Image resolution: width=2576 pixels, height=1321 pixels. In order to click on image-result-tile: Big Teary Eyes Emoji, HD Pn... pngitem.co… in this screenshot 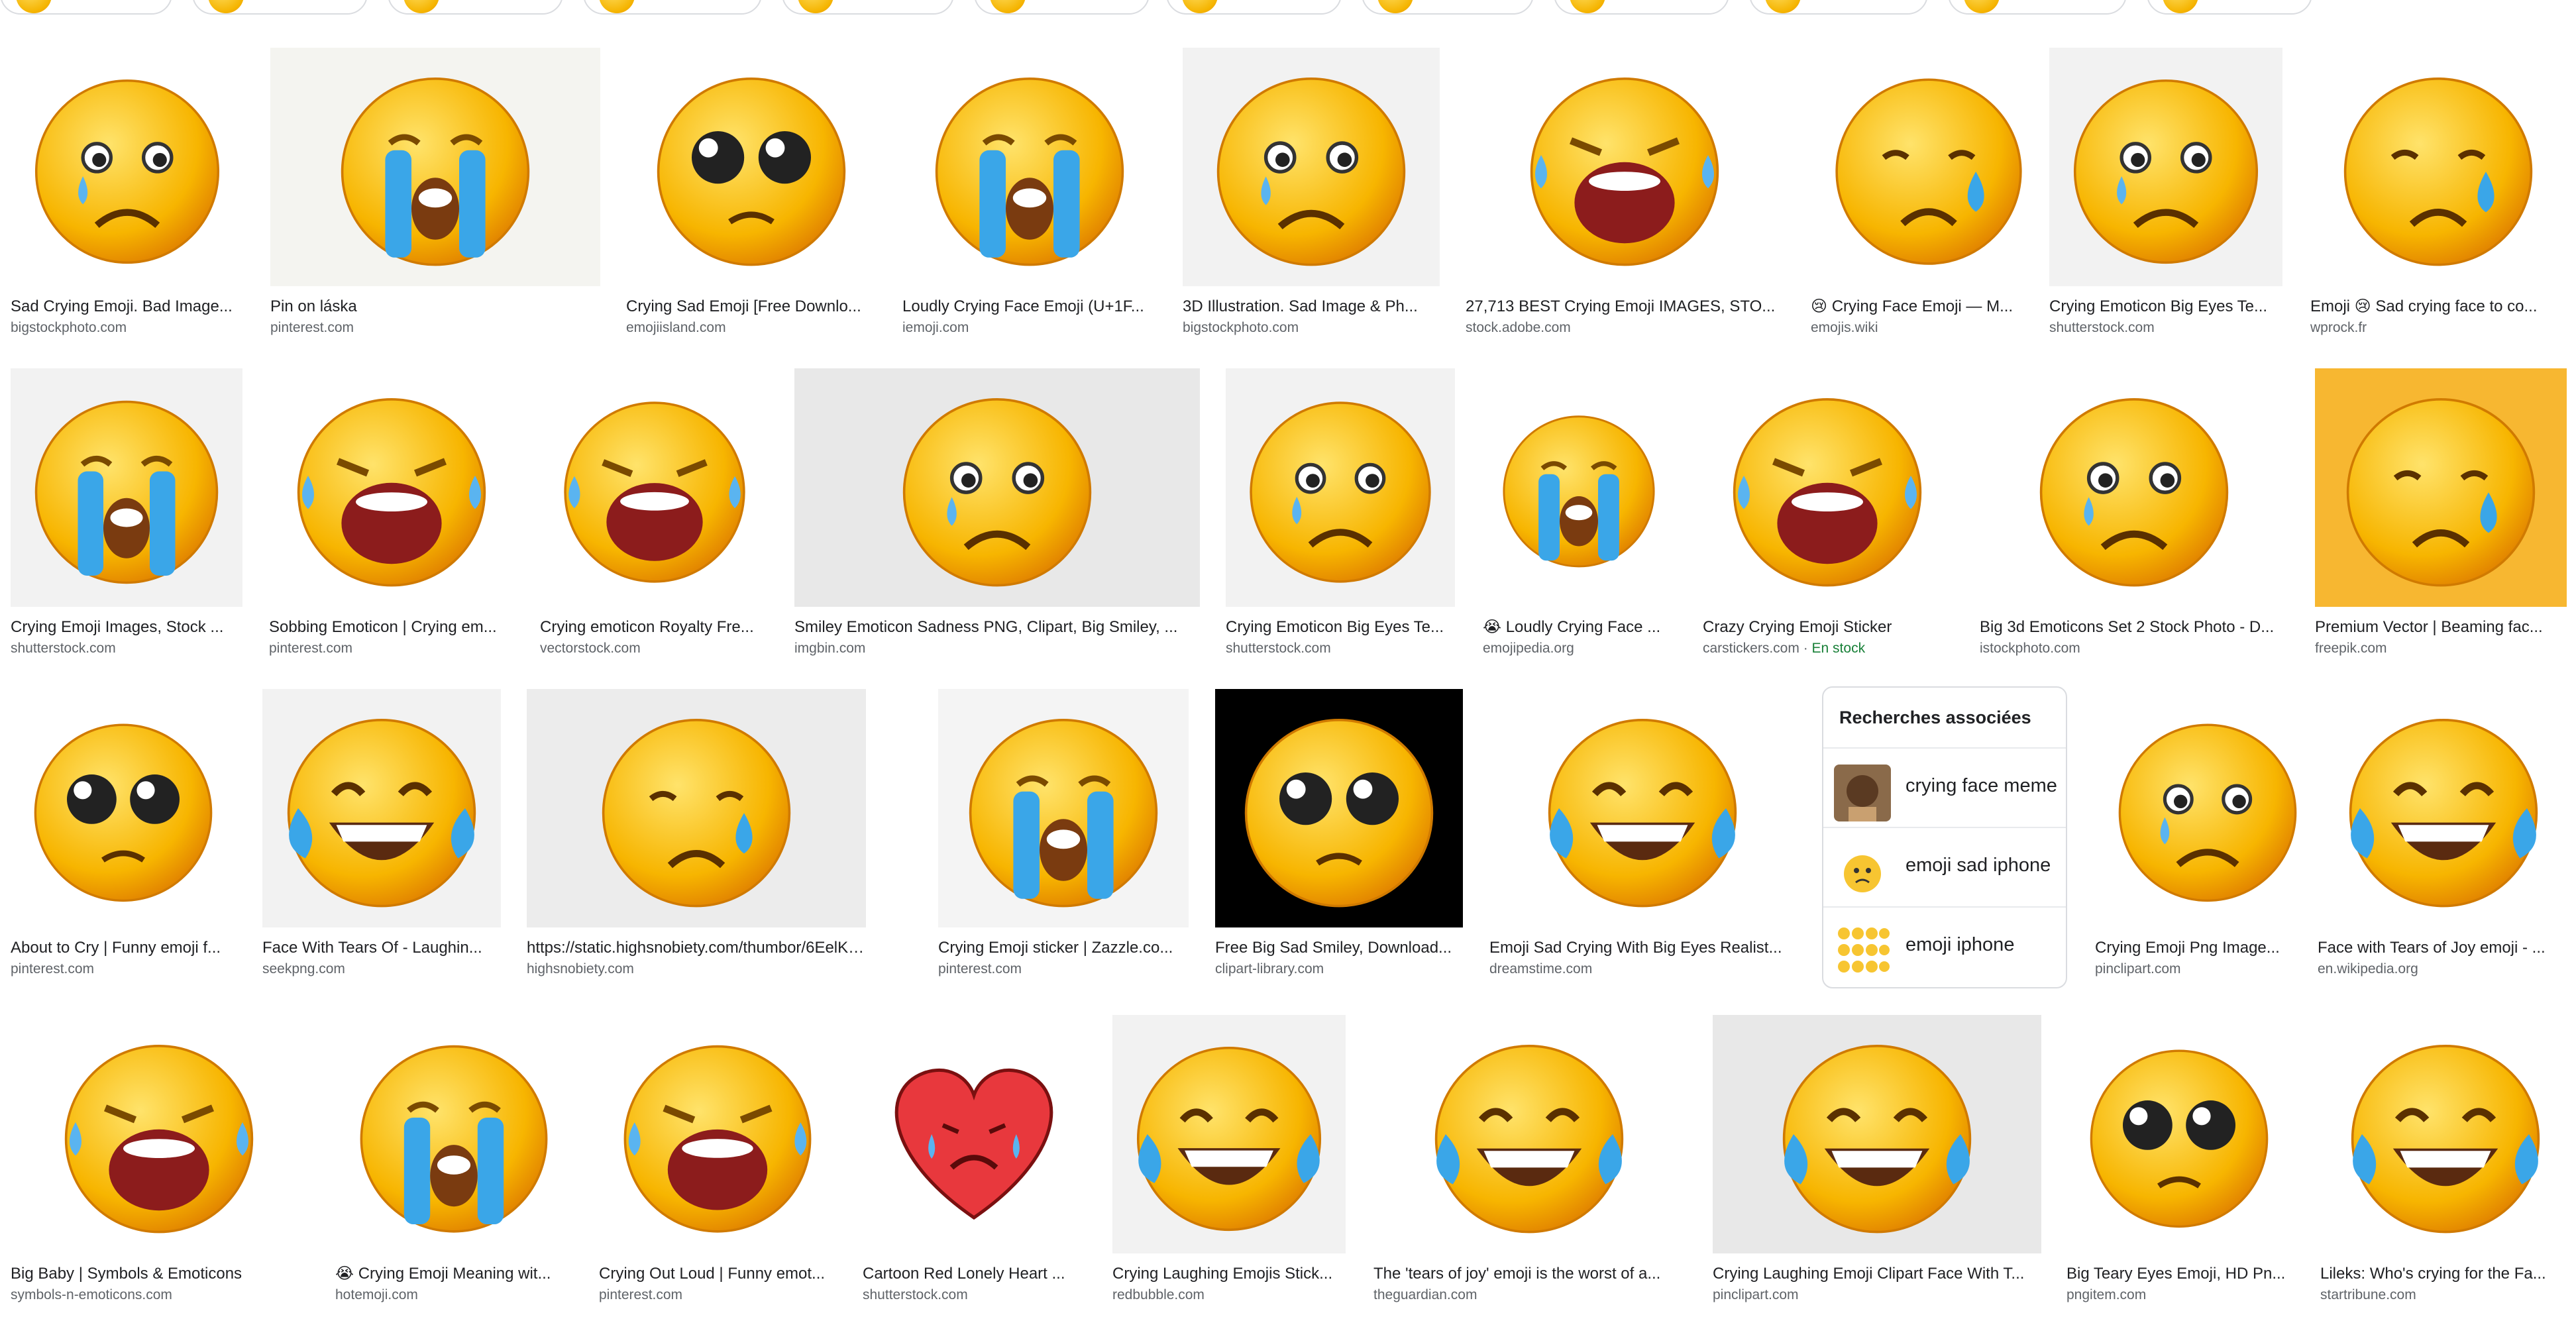, I will do `click(2179, 1167)`.